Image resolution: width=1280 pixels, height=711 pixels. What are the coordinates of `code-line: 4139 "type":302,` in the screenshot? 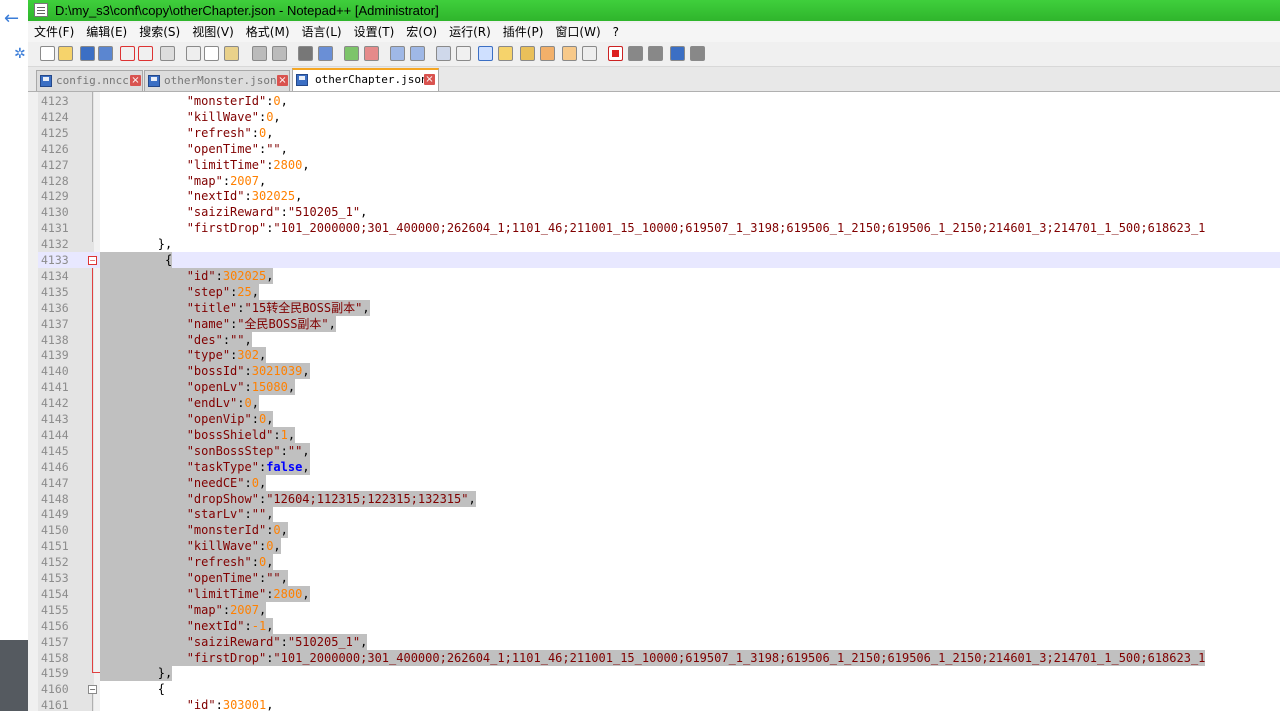 It's located at (659, 355).